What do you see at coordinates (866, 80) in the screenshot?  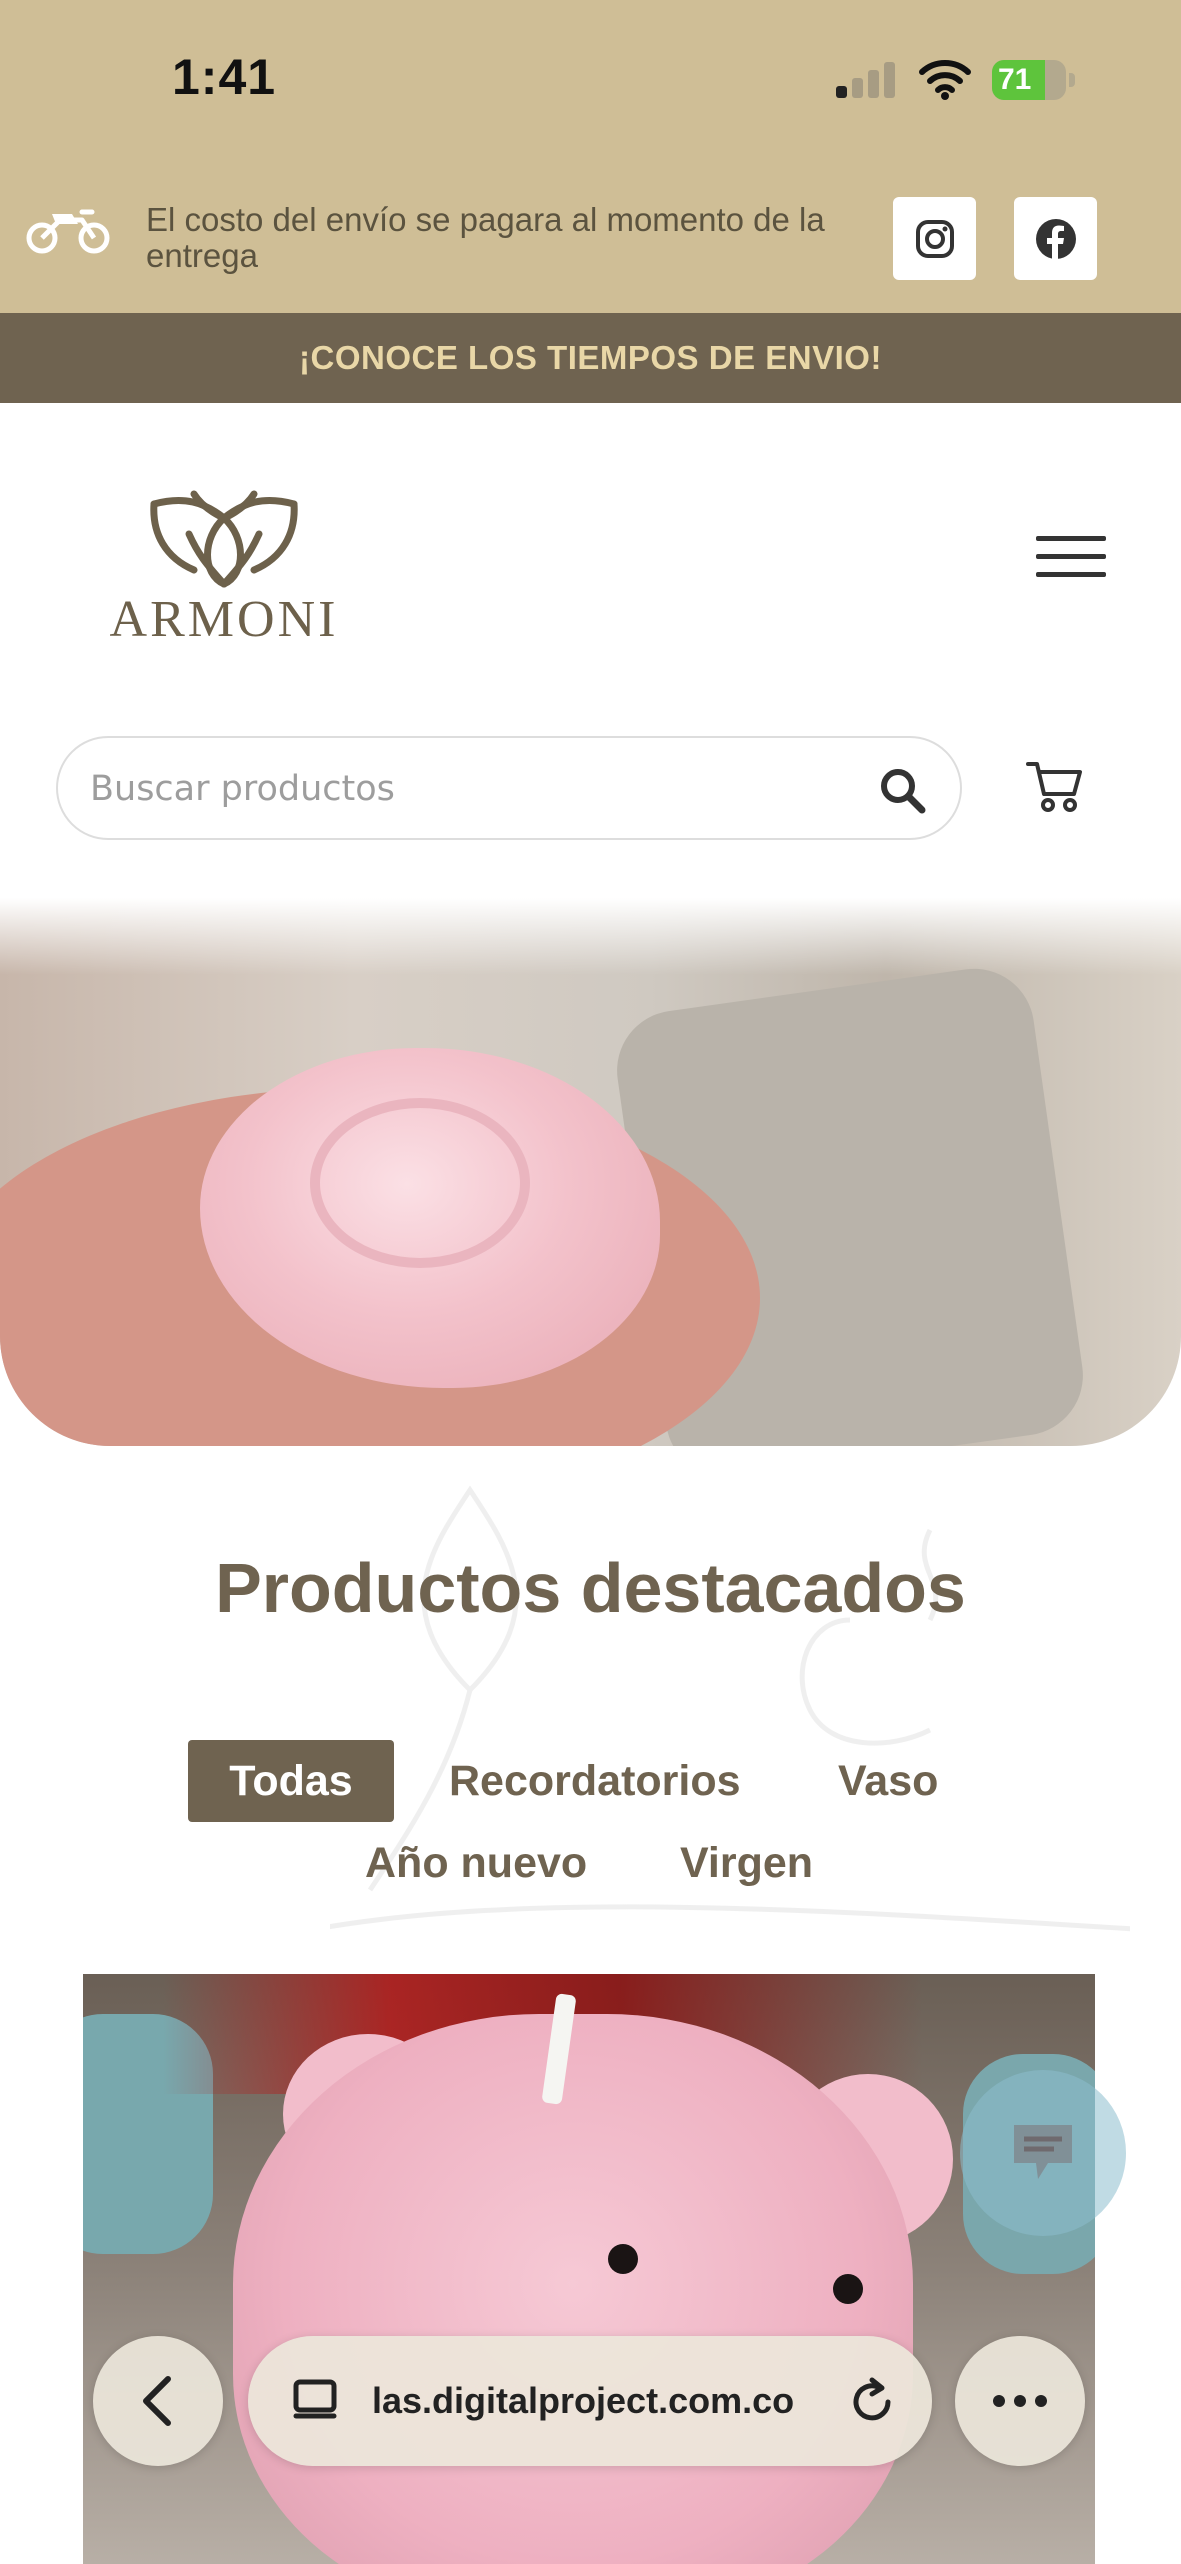 I see `signal-icon` at bounding box center [866, 80].